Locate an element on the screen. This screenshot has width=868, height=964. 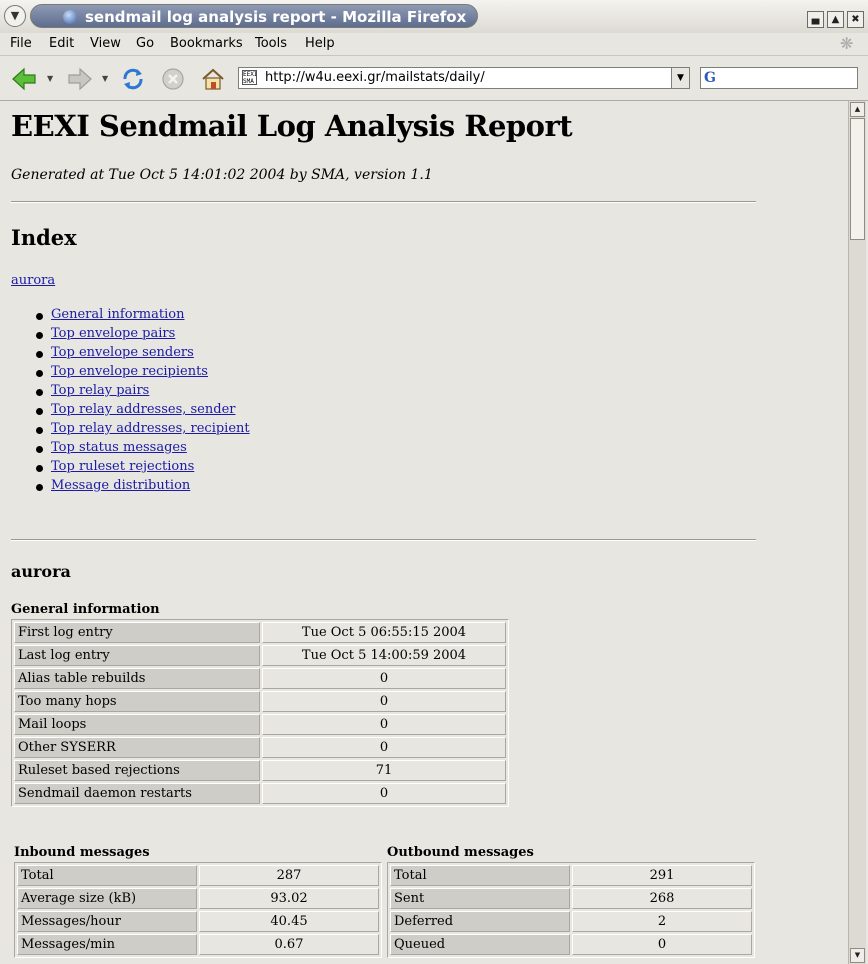
table-cell-value: 0.67 is located at coordinates (289, 944).